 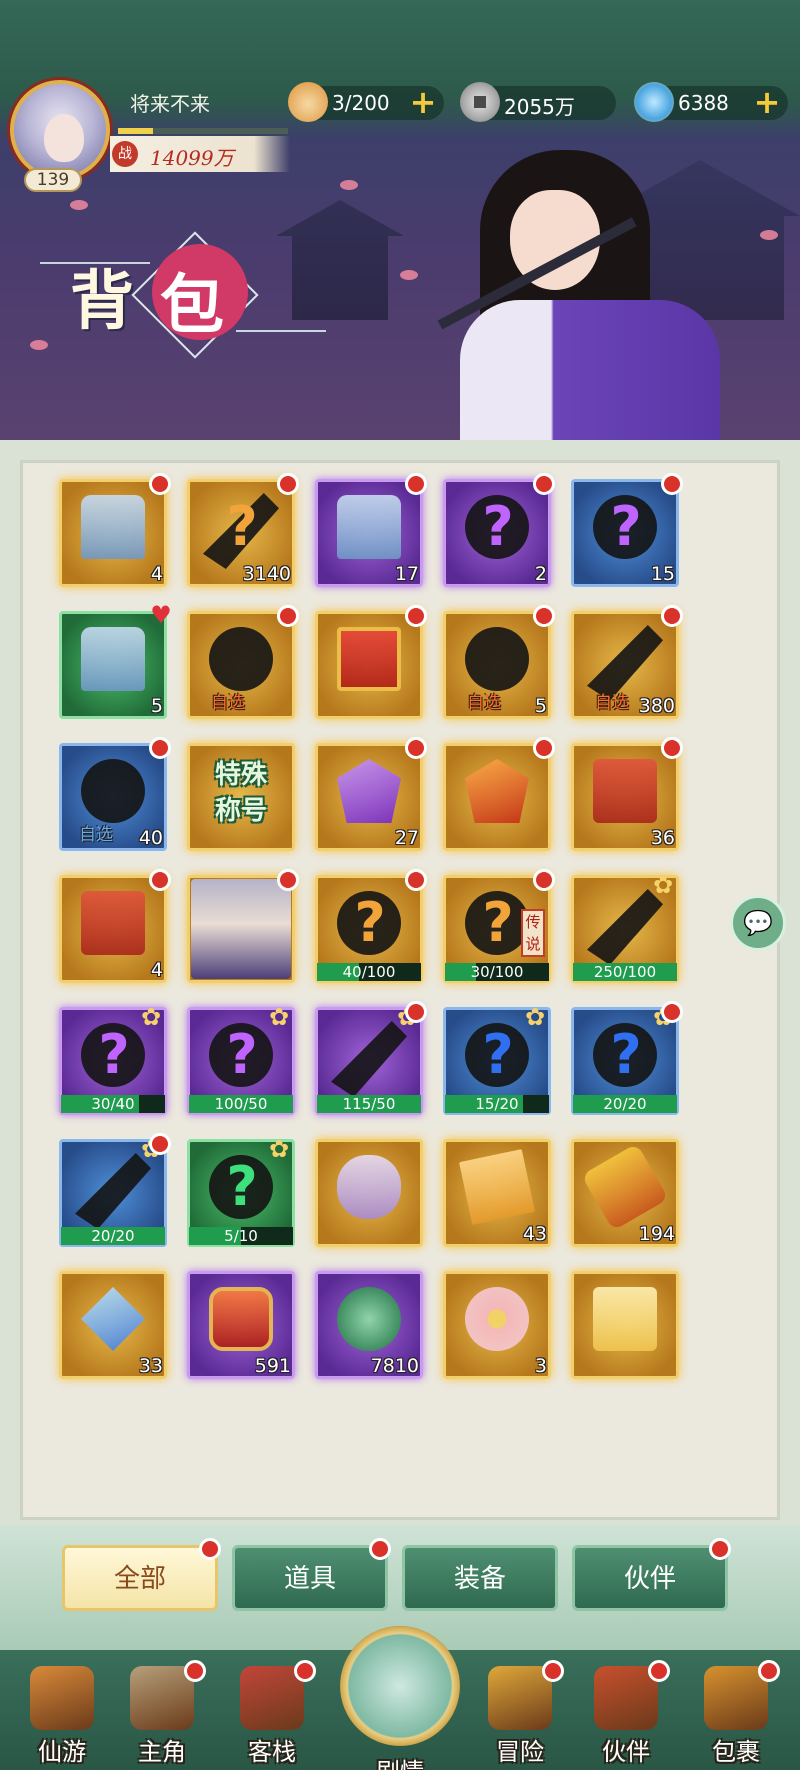 What do you see at coordinates (626, 1054) in the screenshot?
I see `question-mark-icon: ?` at bounding box center [626, 1054].